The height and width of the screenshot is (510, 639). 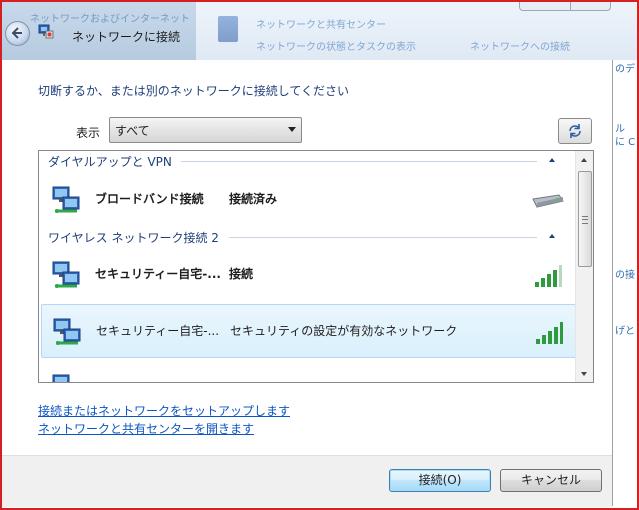 I want to click on network-status: セキュリティの設定が有効なネットワーク, so click(x=344, y=331).